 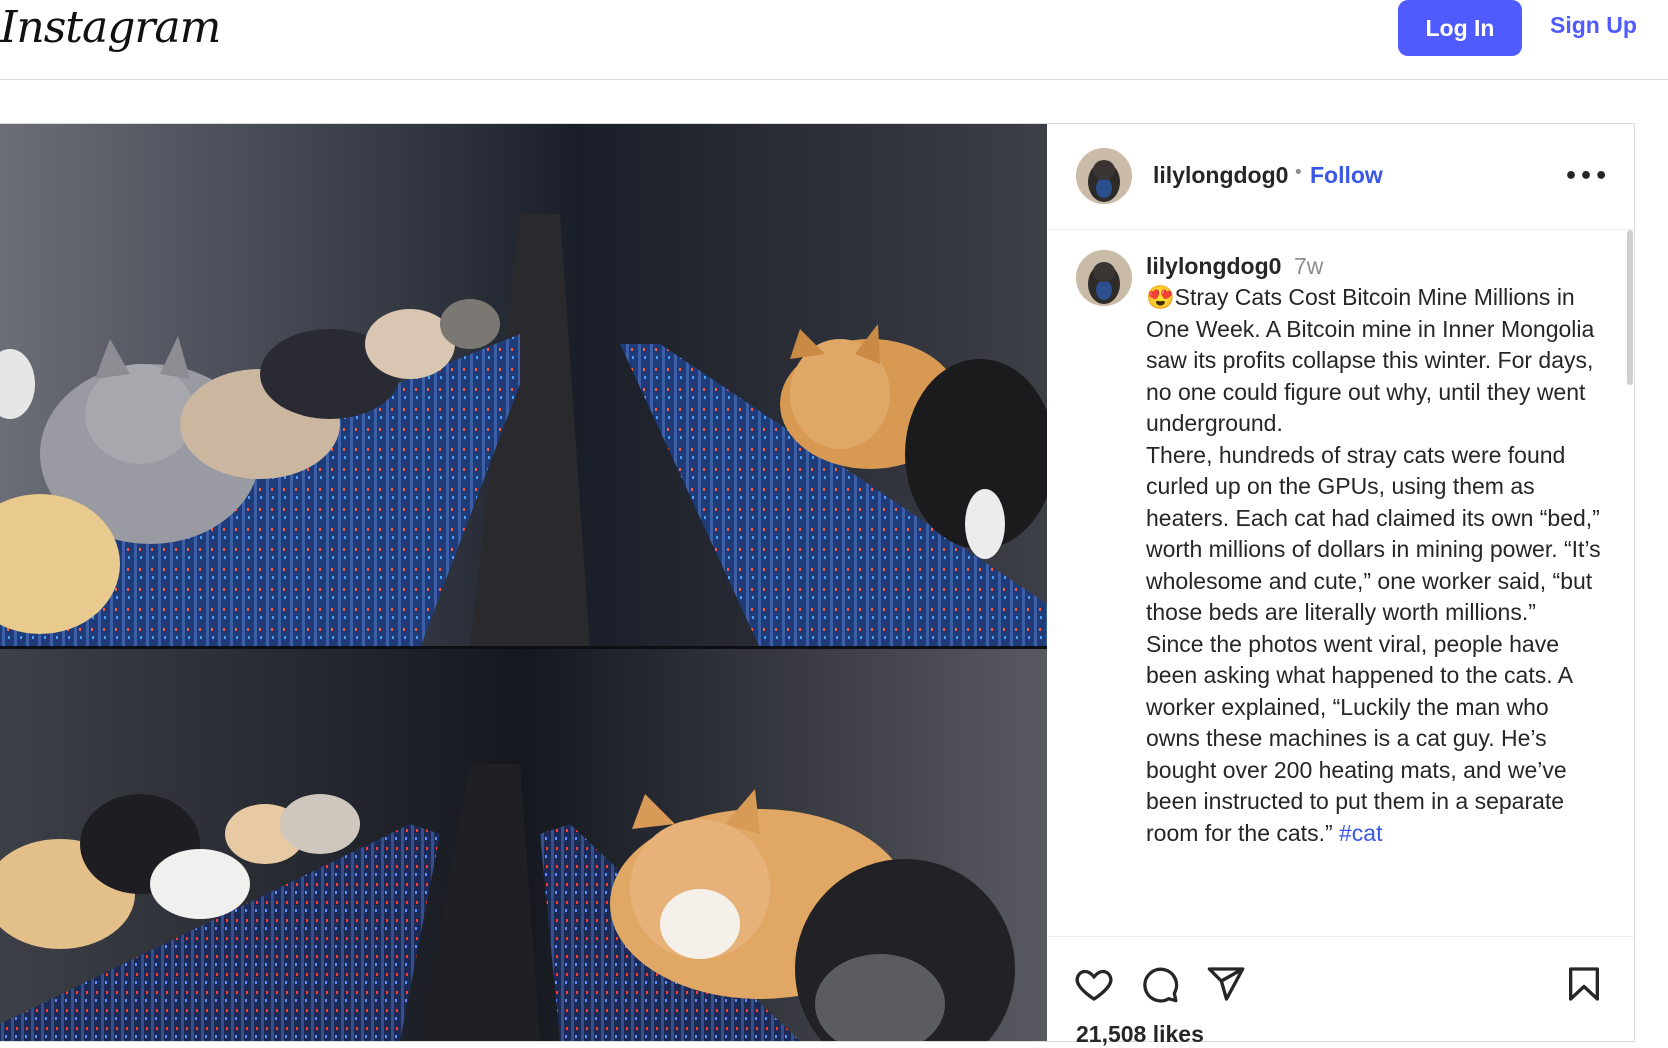 What do you see at coordinates (1308, 266) in the screenshot?
I see `post-time: 7w` at bounding box center [1308, 266].